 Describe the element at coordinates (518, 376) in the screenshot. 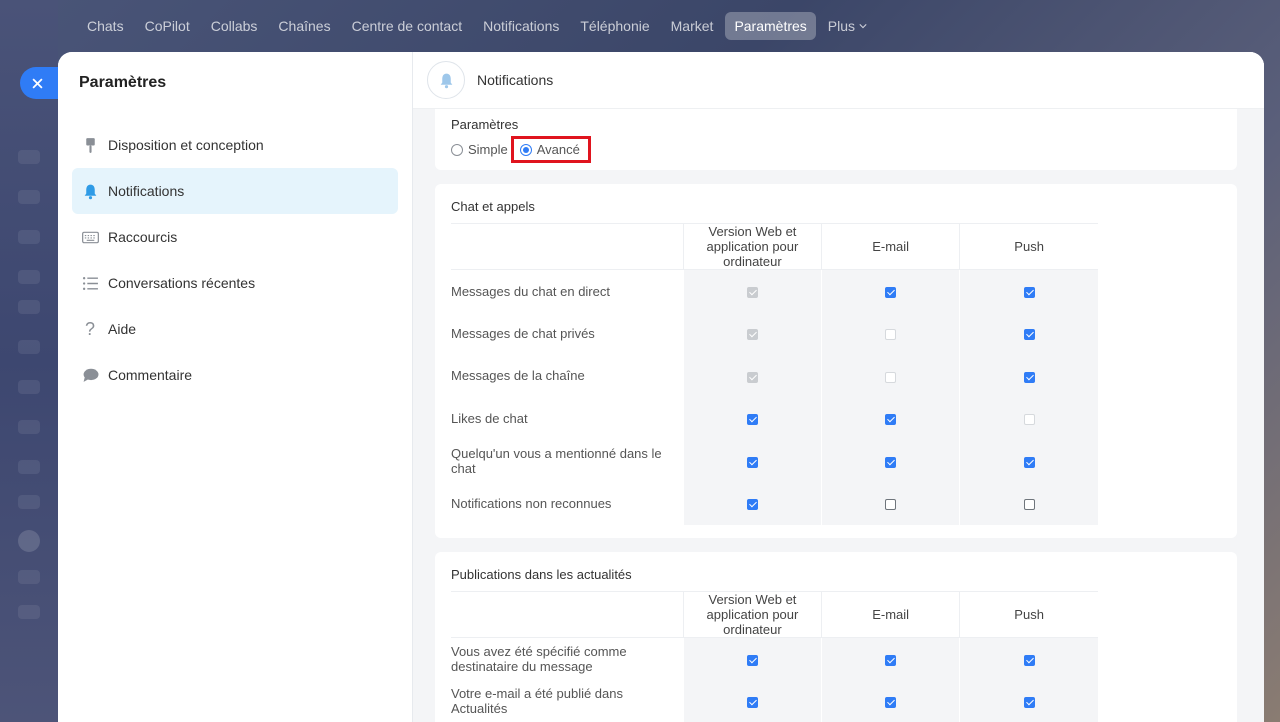

I see `row-label: Messages de la chaîne` at that location.